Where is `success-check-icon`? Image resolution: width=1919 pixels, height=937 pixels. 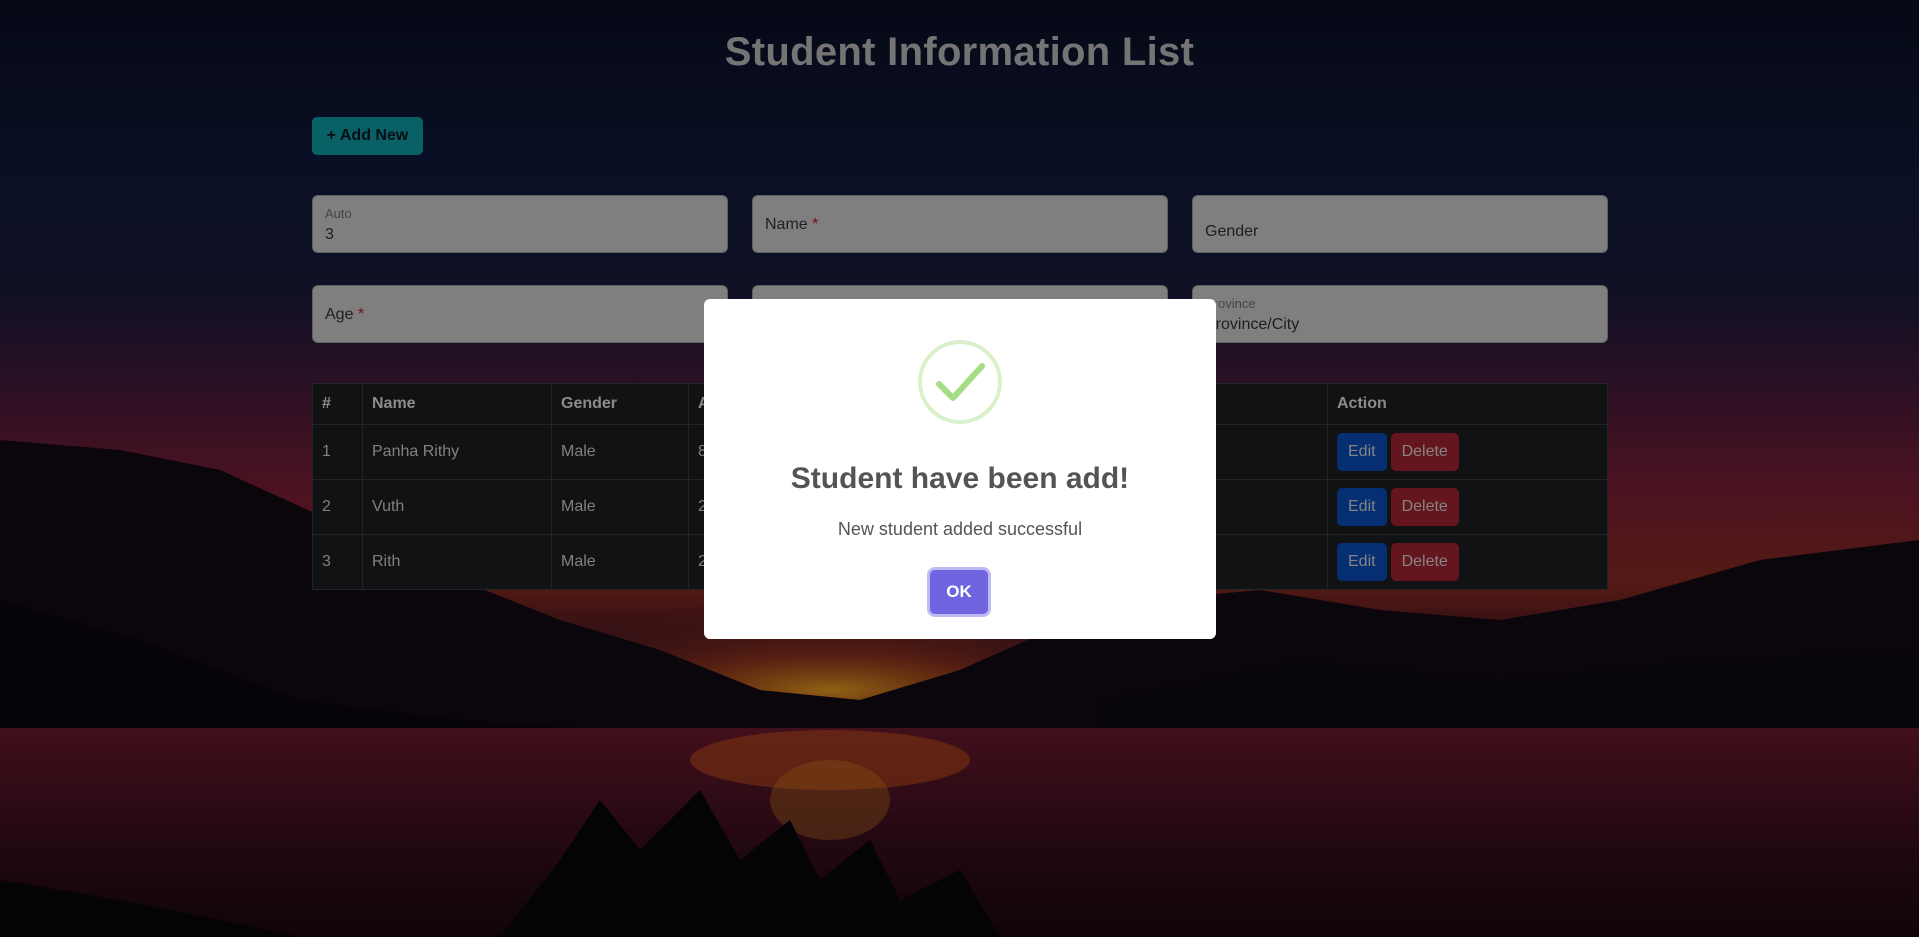
success-check-icon is located at coordinates (960, 382).